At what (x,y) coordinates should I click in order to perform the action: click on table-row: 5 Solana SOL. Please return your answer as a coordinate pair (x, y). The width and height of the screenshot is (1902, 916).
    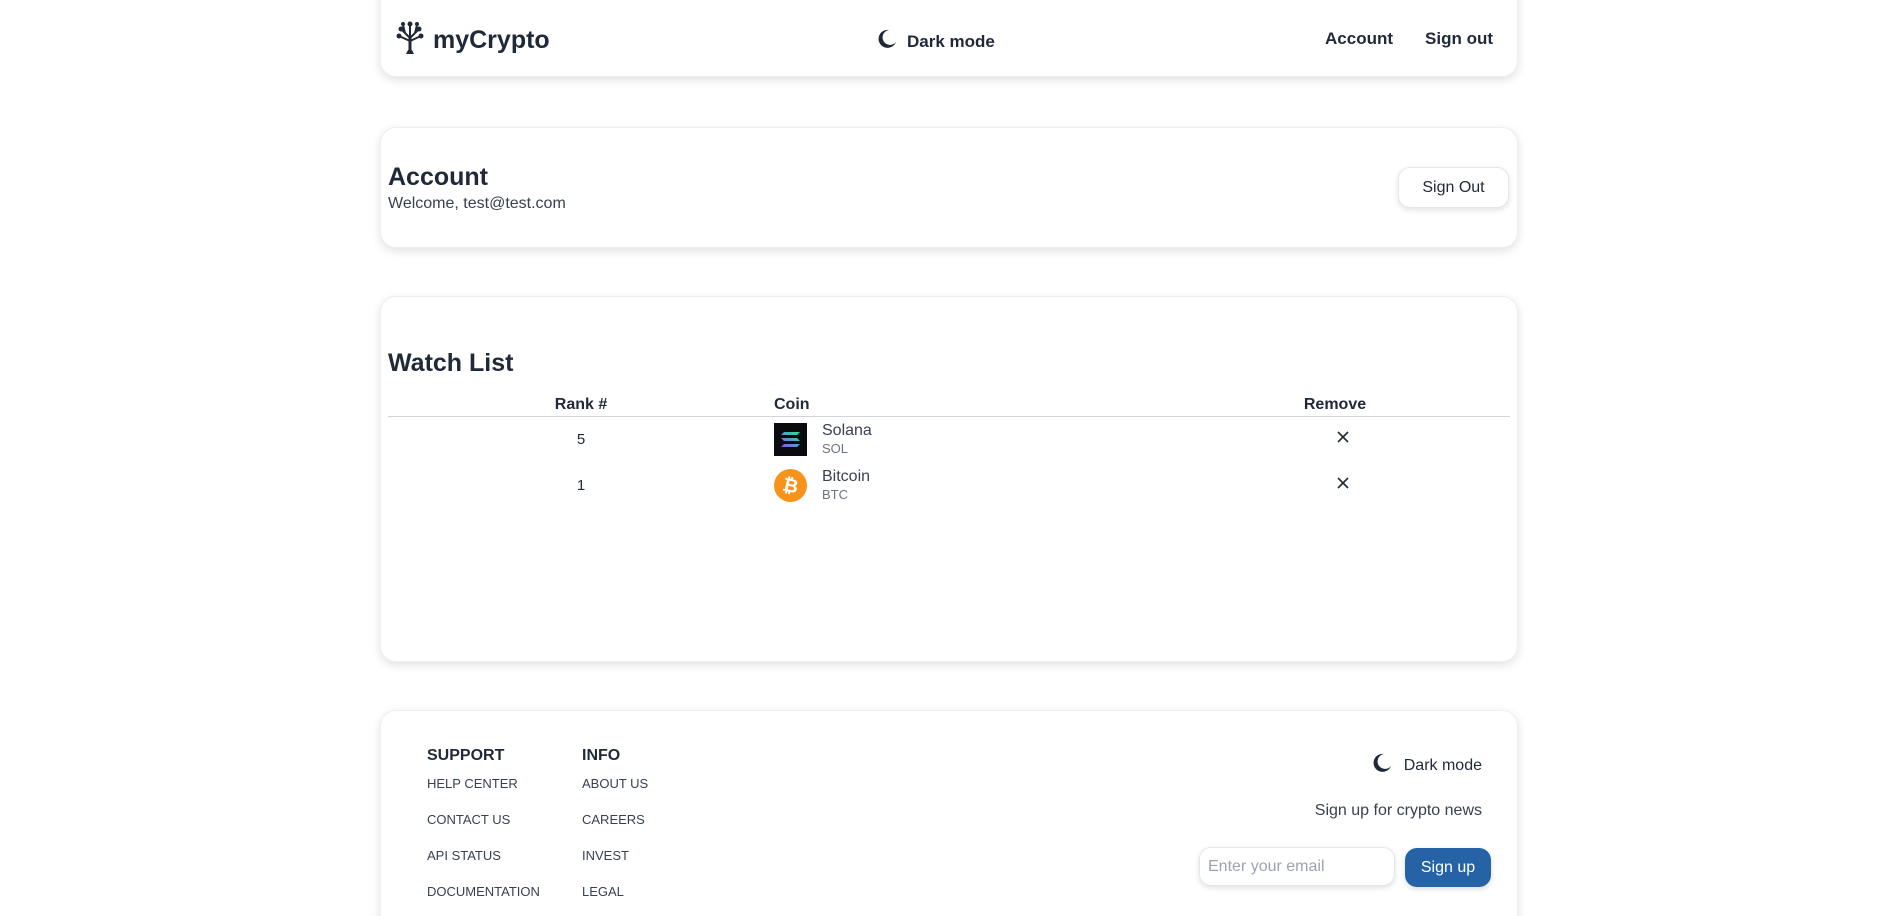
    Looking at the image, I should click on (949, 439).